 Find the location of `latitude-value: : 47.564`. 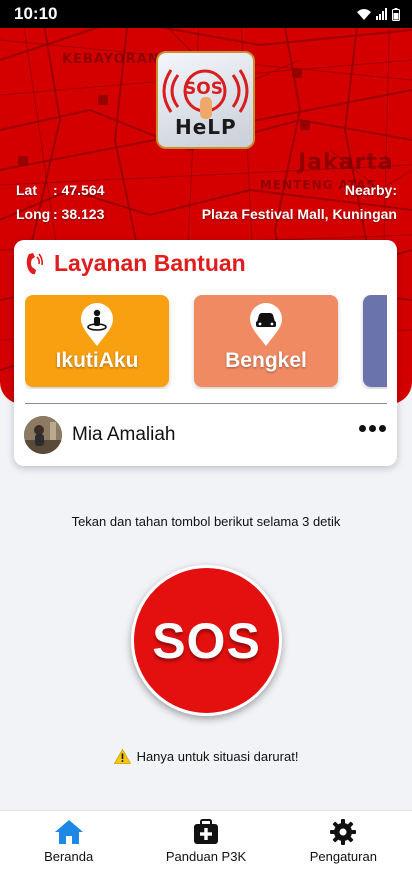

latitude-value: : 47.564 is located at coordinates (79, 190).